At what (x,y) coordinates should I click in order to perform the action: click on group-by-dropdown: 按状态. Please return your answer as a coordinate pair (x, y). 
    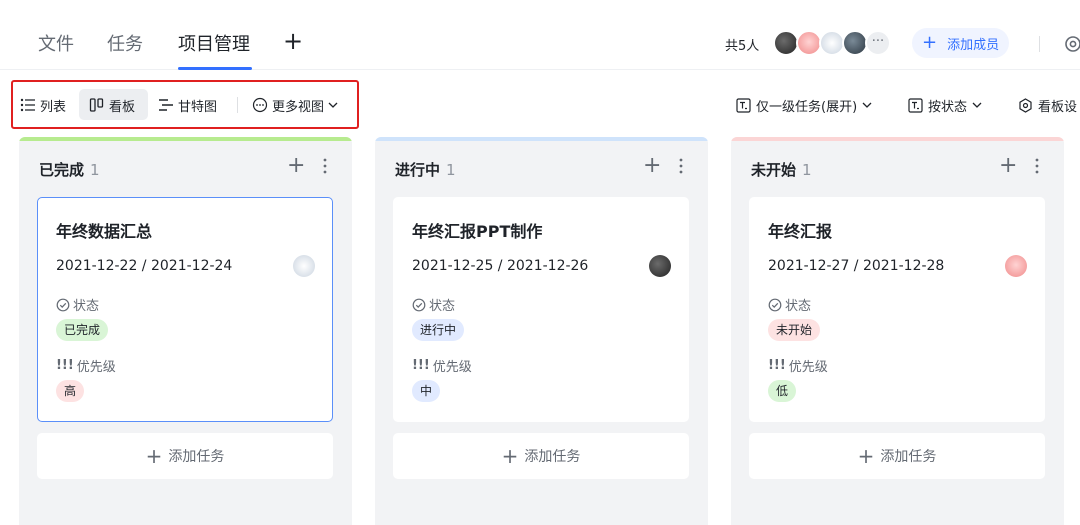
    Looking at the image, I should click on (948, 105).